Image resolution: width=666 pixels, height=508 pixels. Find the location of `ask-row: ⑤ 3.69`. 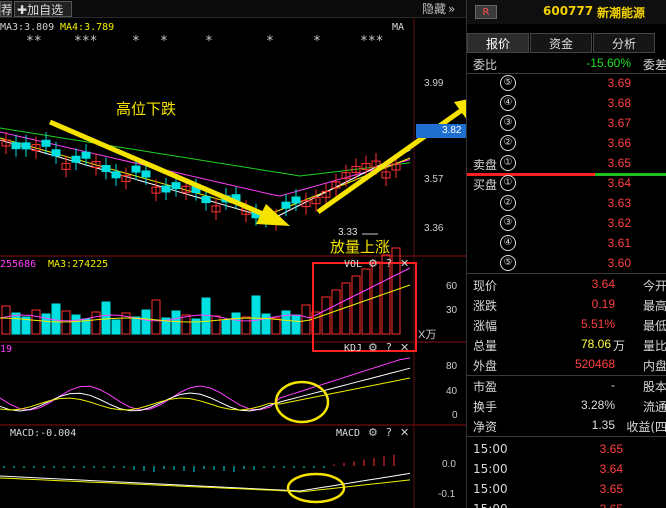

ask-row: ⑤ 3.69 is located at coordinates (566, 84).